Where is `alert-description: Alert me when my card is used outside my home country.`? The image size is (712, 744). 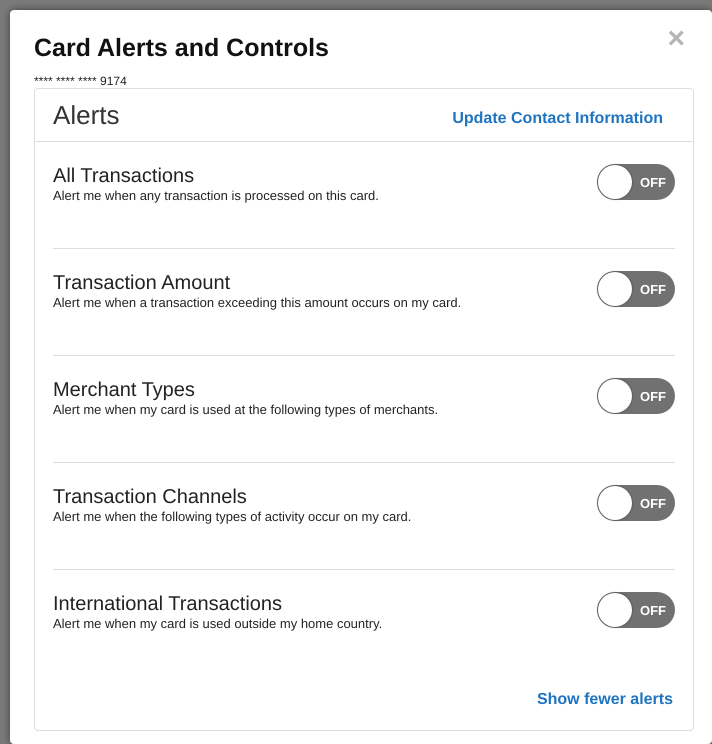
alert-description: Alert me when my card is used outside my home country. is located at coordinates (217, 624).